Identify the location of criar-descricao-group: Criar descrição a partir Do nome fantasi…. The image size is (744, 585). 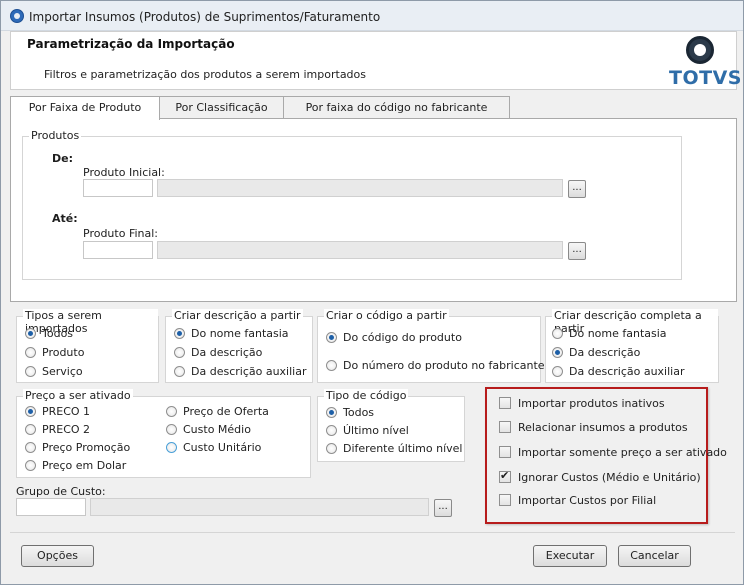
(239, 346).